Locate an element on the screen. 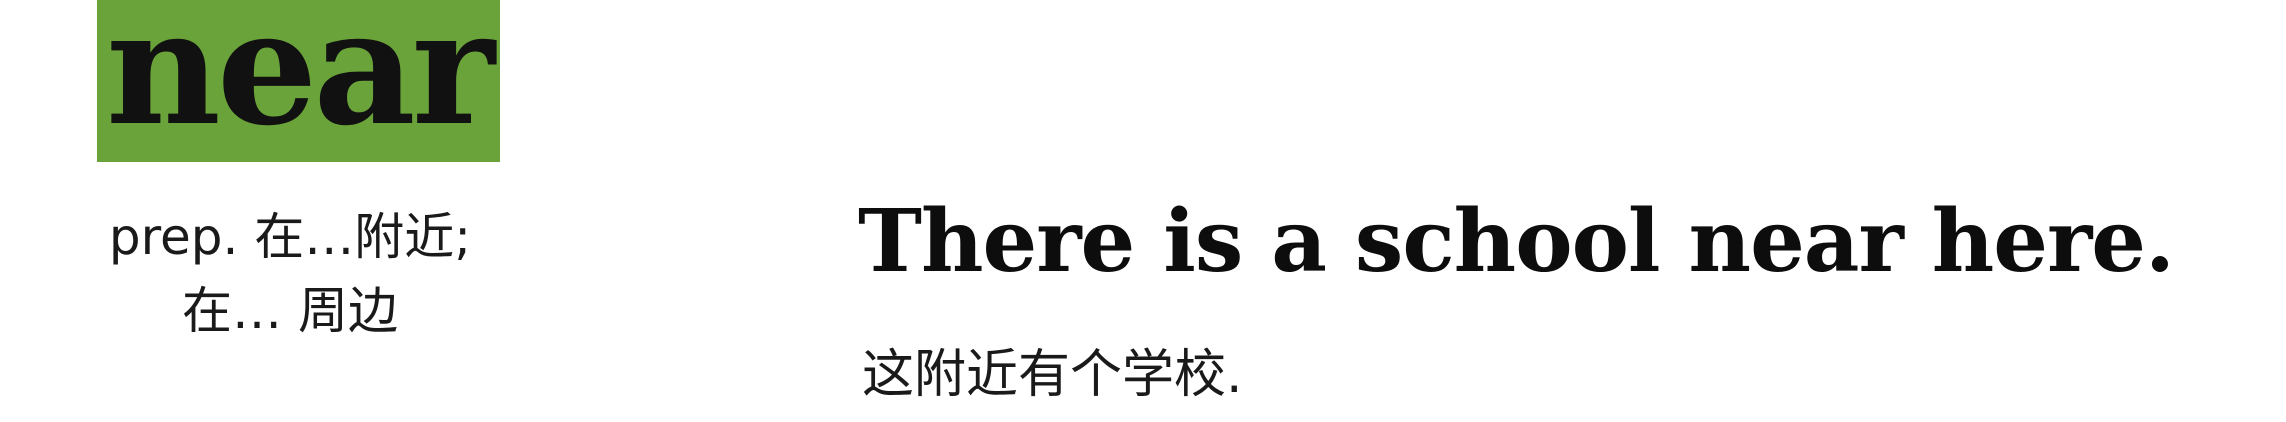 The image size is (2286, 422). example-sentence: There is a school near here. is located at coordinates (1516, 241).